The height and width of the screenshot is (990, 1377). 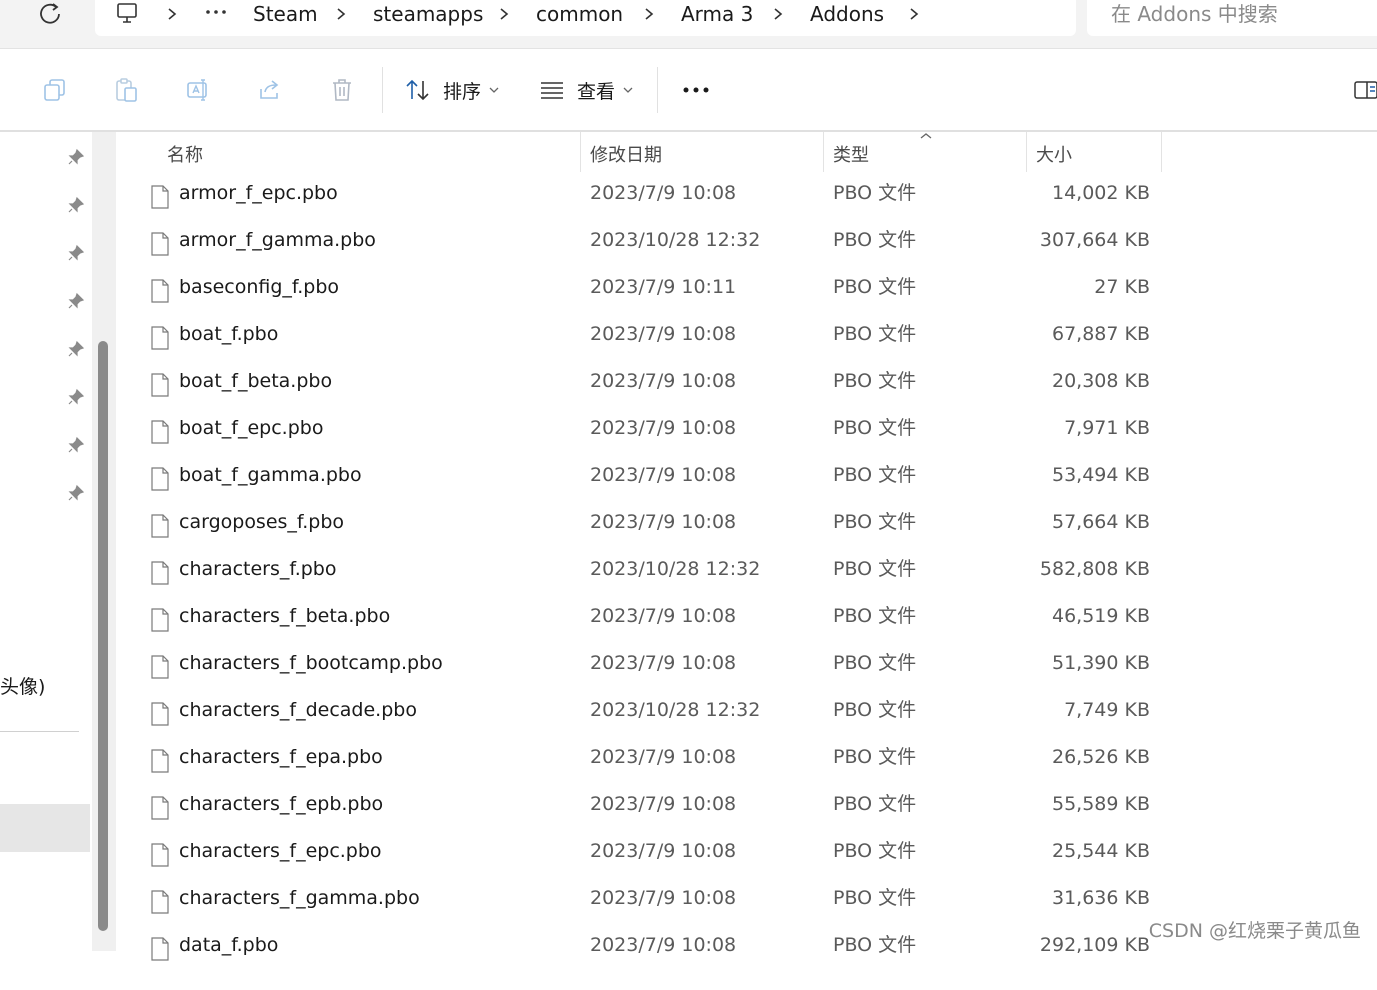 I want to click on command-bar: 排序 查看, so click(x=688, y=90).